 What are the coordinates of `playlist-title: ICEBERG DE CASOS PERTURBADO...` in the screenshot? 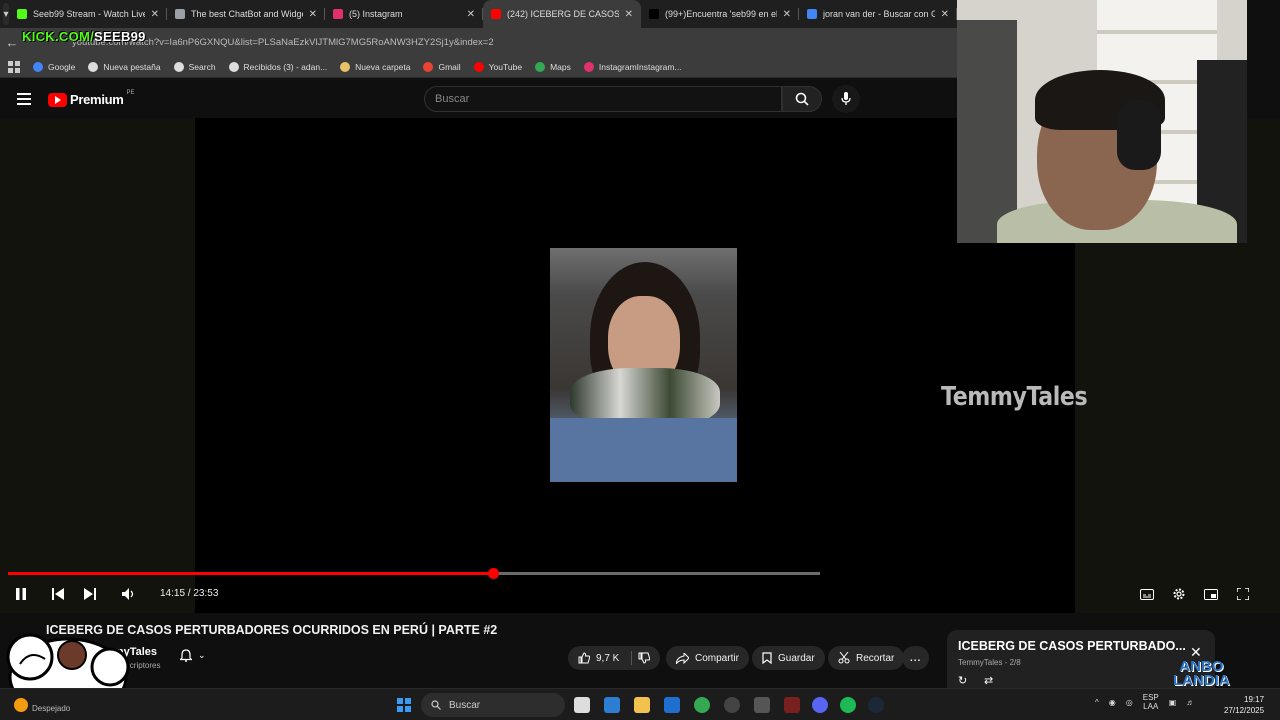 It's located at (1072, 646).